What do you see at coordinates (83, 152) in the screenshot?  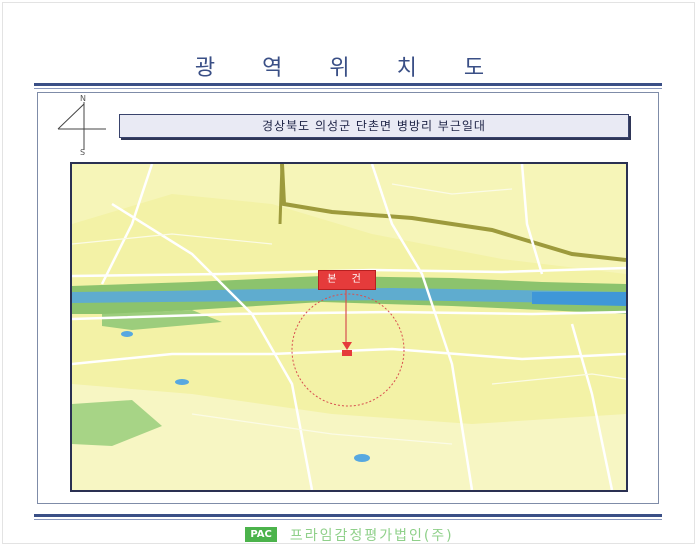 I see `compass-south-label: S` at bounding box center [83, 152].